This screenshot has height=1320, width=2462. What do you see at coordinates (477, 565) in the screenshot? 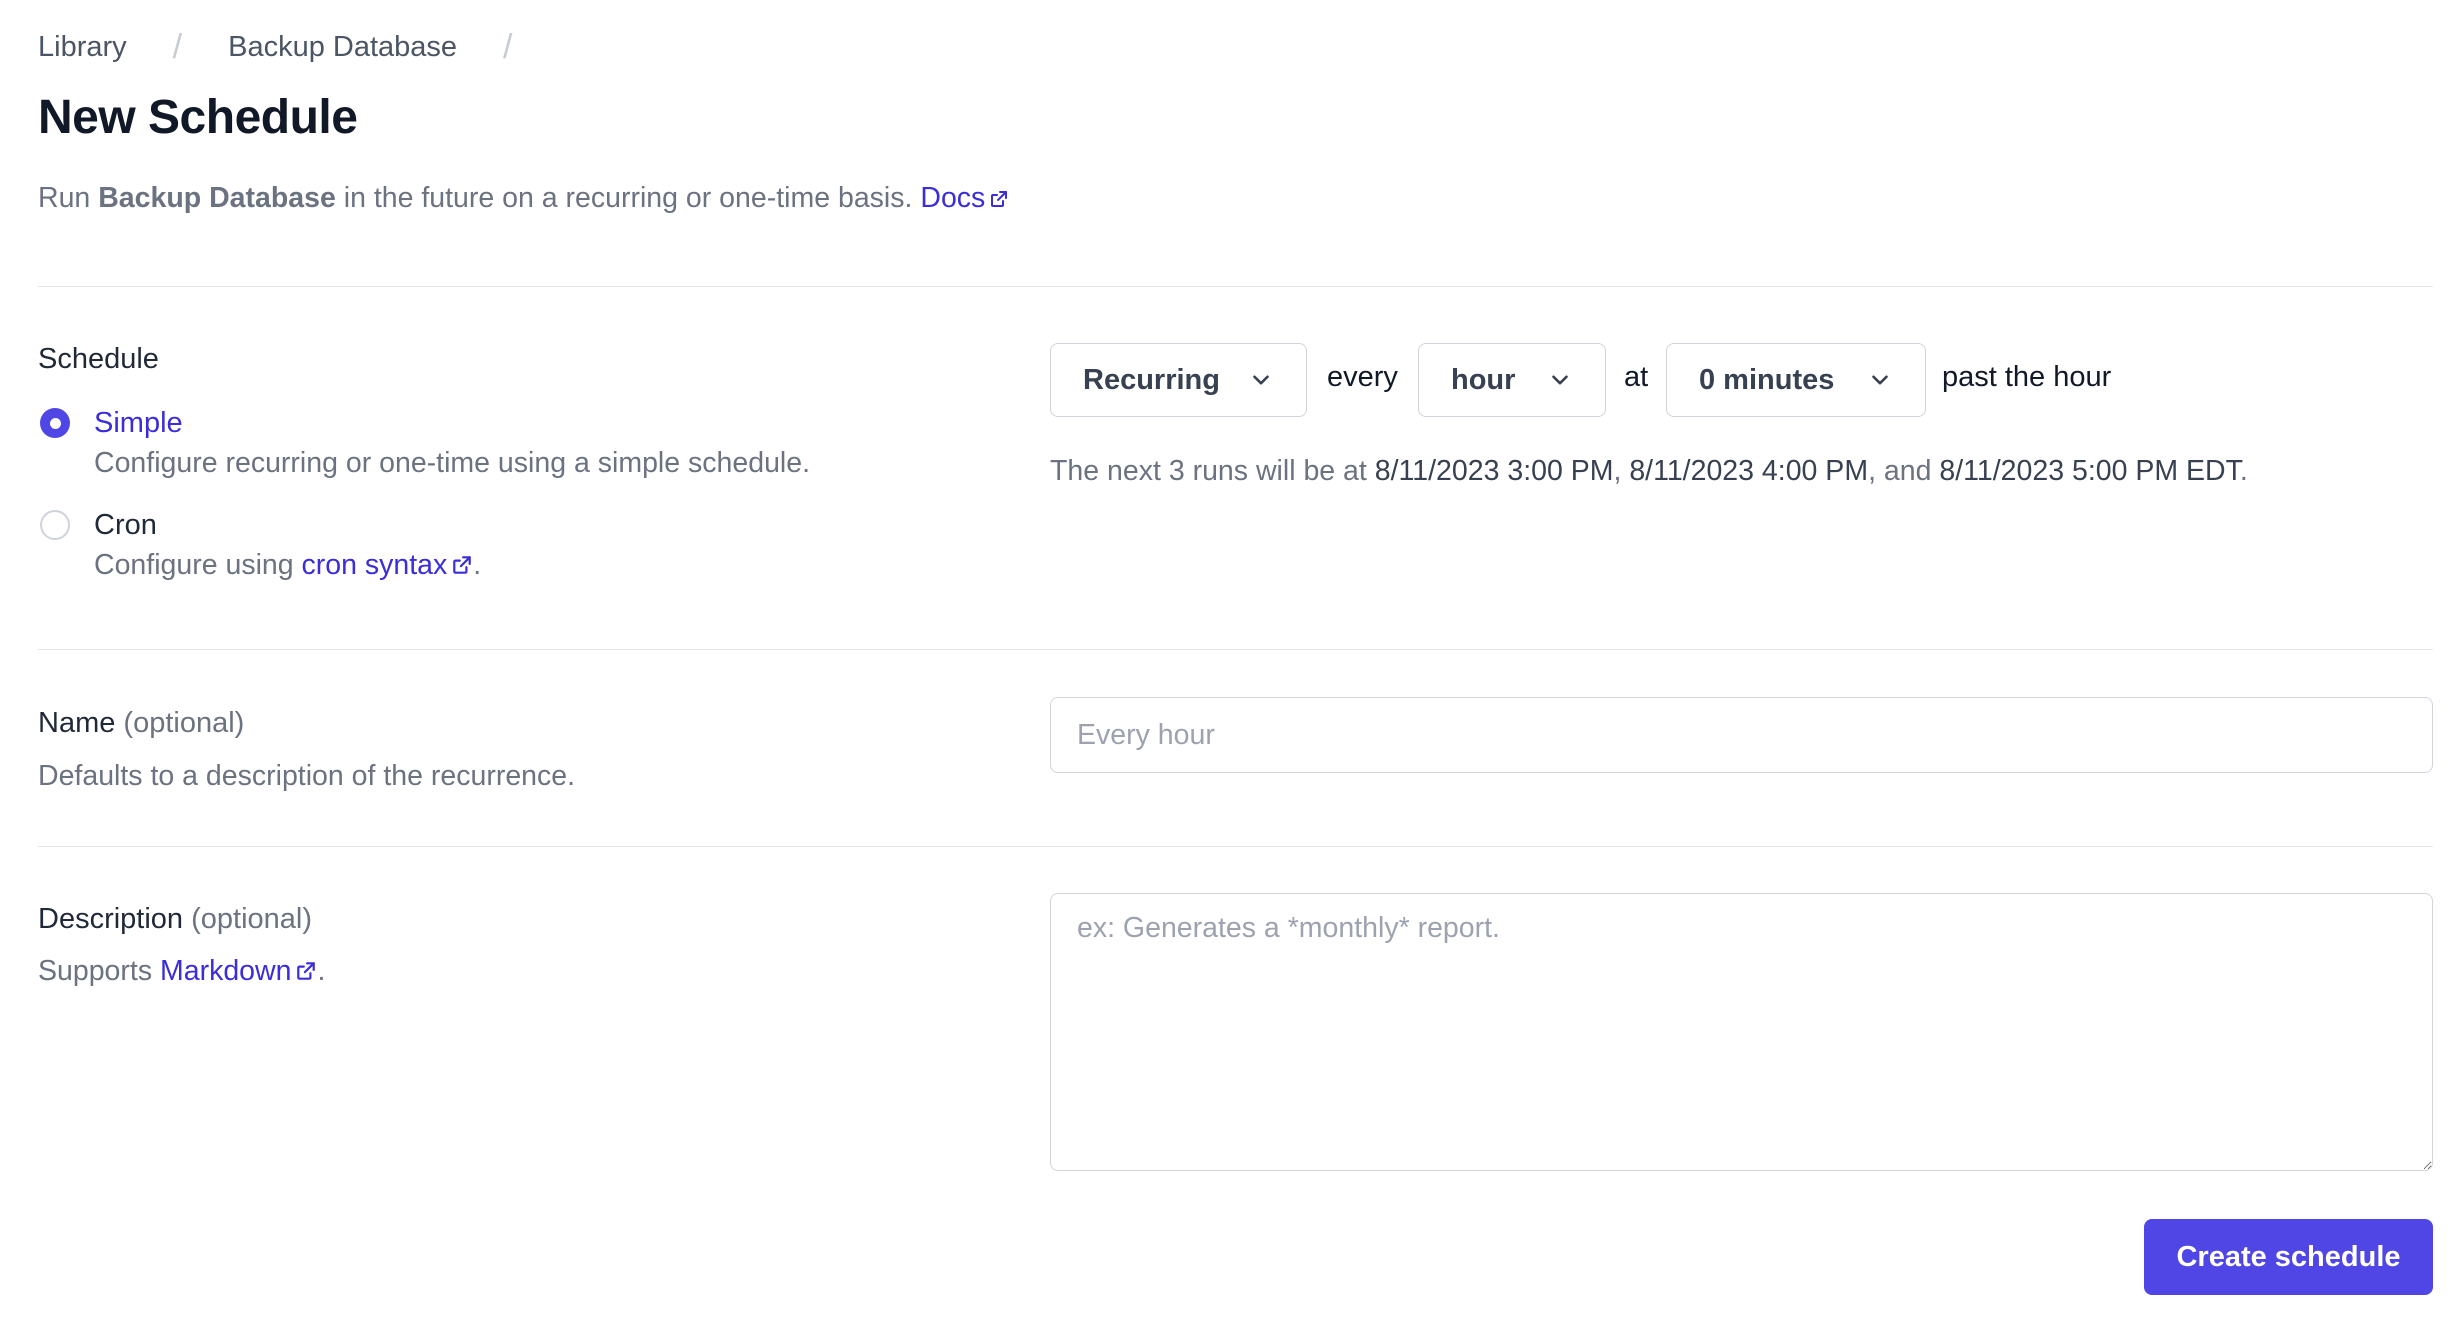
I see `cron-description-suffix: .` at bounding box center [477, 565].